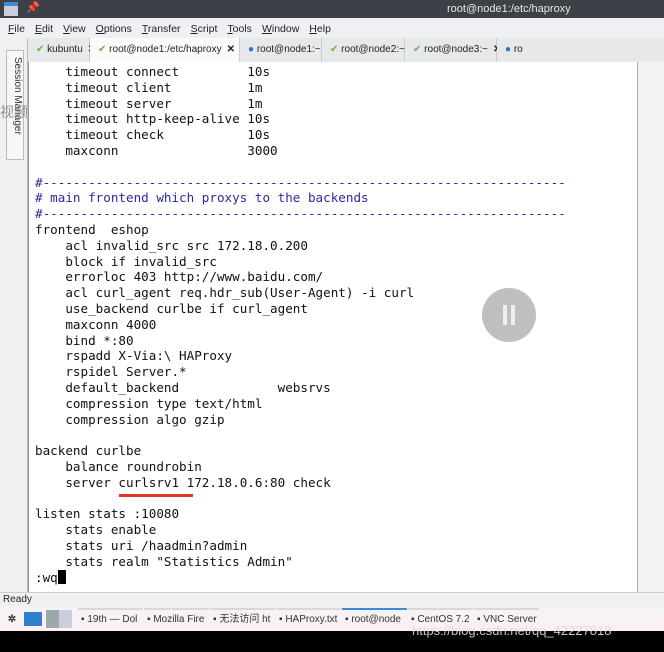 This screenshot has width=664, height=652. I want to click on tab-4: ✔ root@node3:~✕, so click(453, 50).